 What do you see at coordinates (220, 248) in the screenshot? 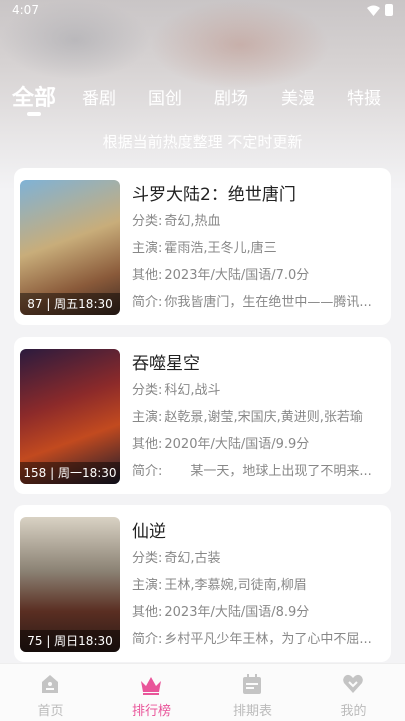
I see `cast-value: 霍雨浩,王冬儿,唐三` at bounding box center [220, 248].